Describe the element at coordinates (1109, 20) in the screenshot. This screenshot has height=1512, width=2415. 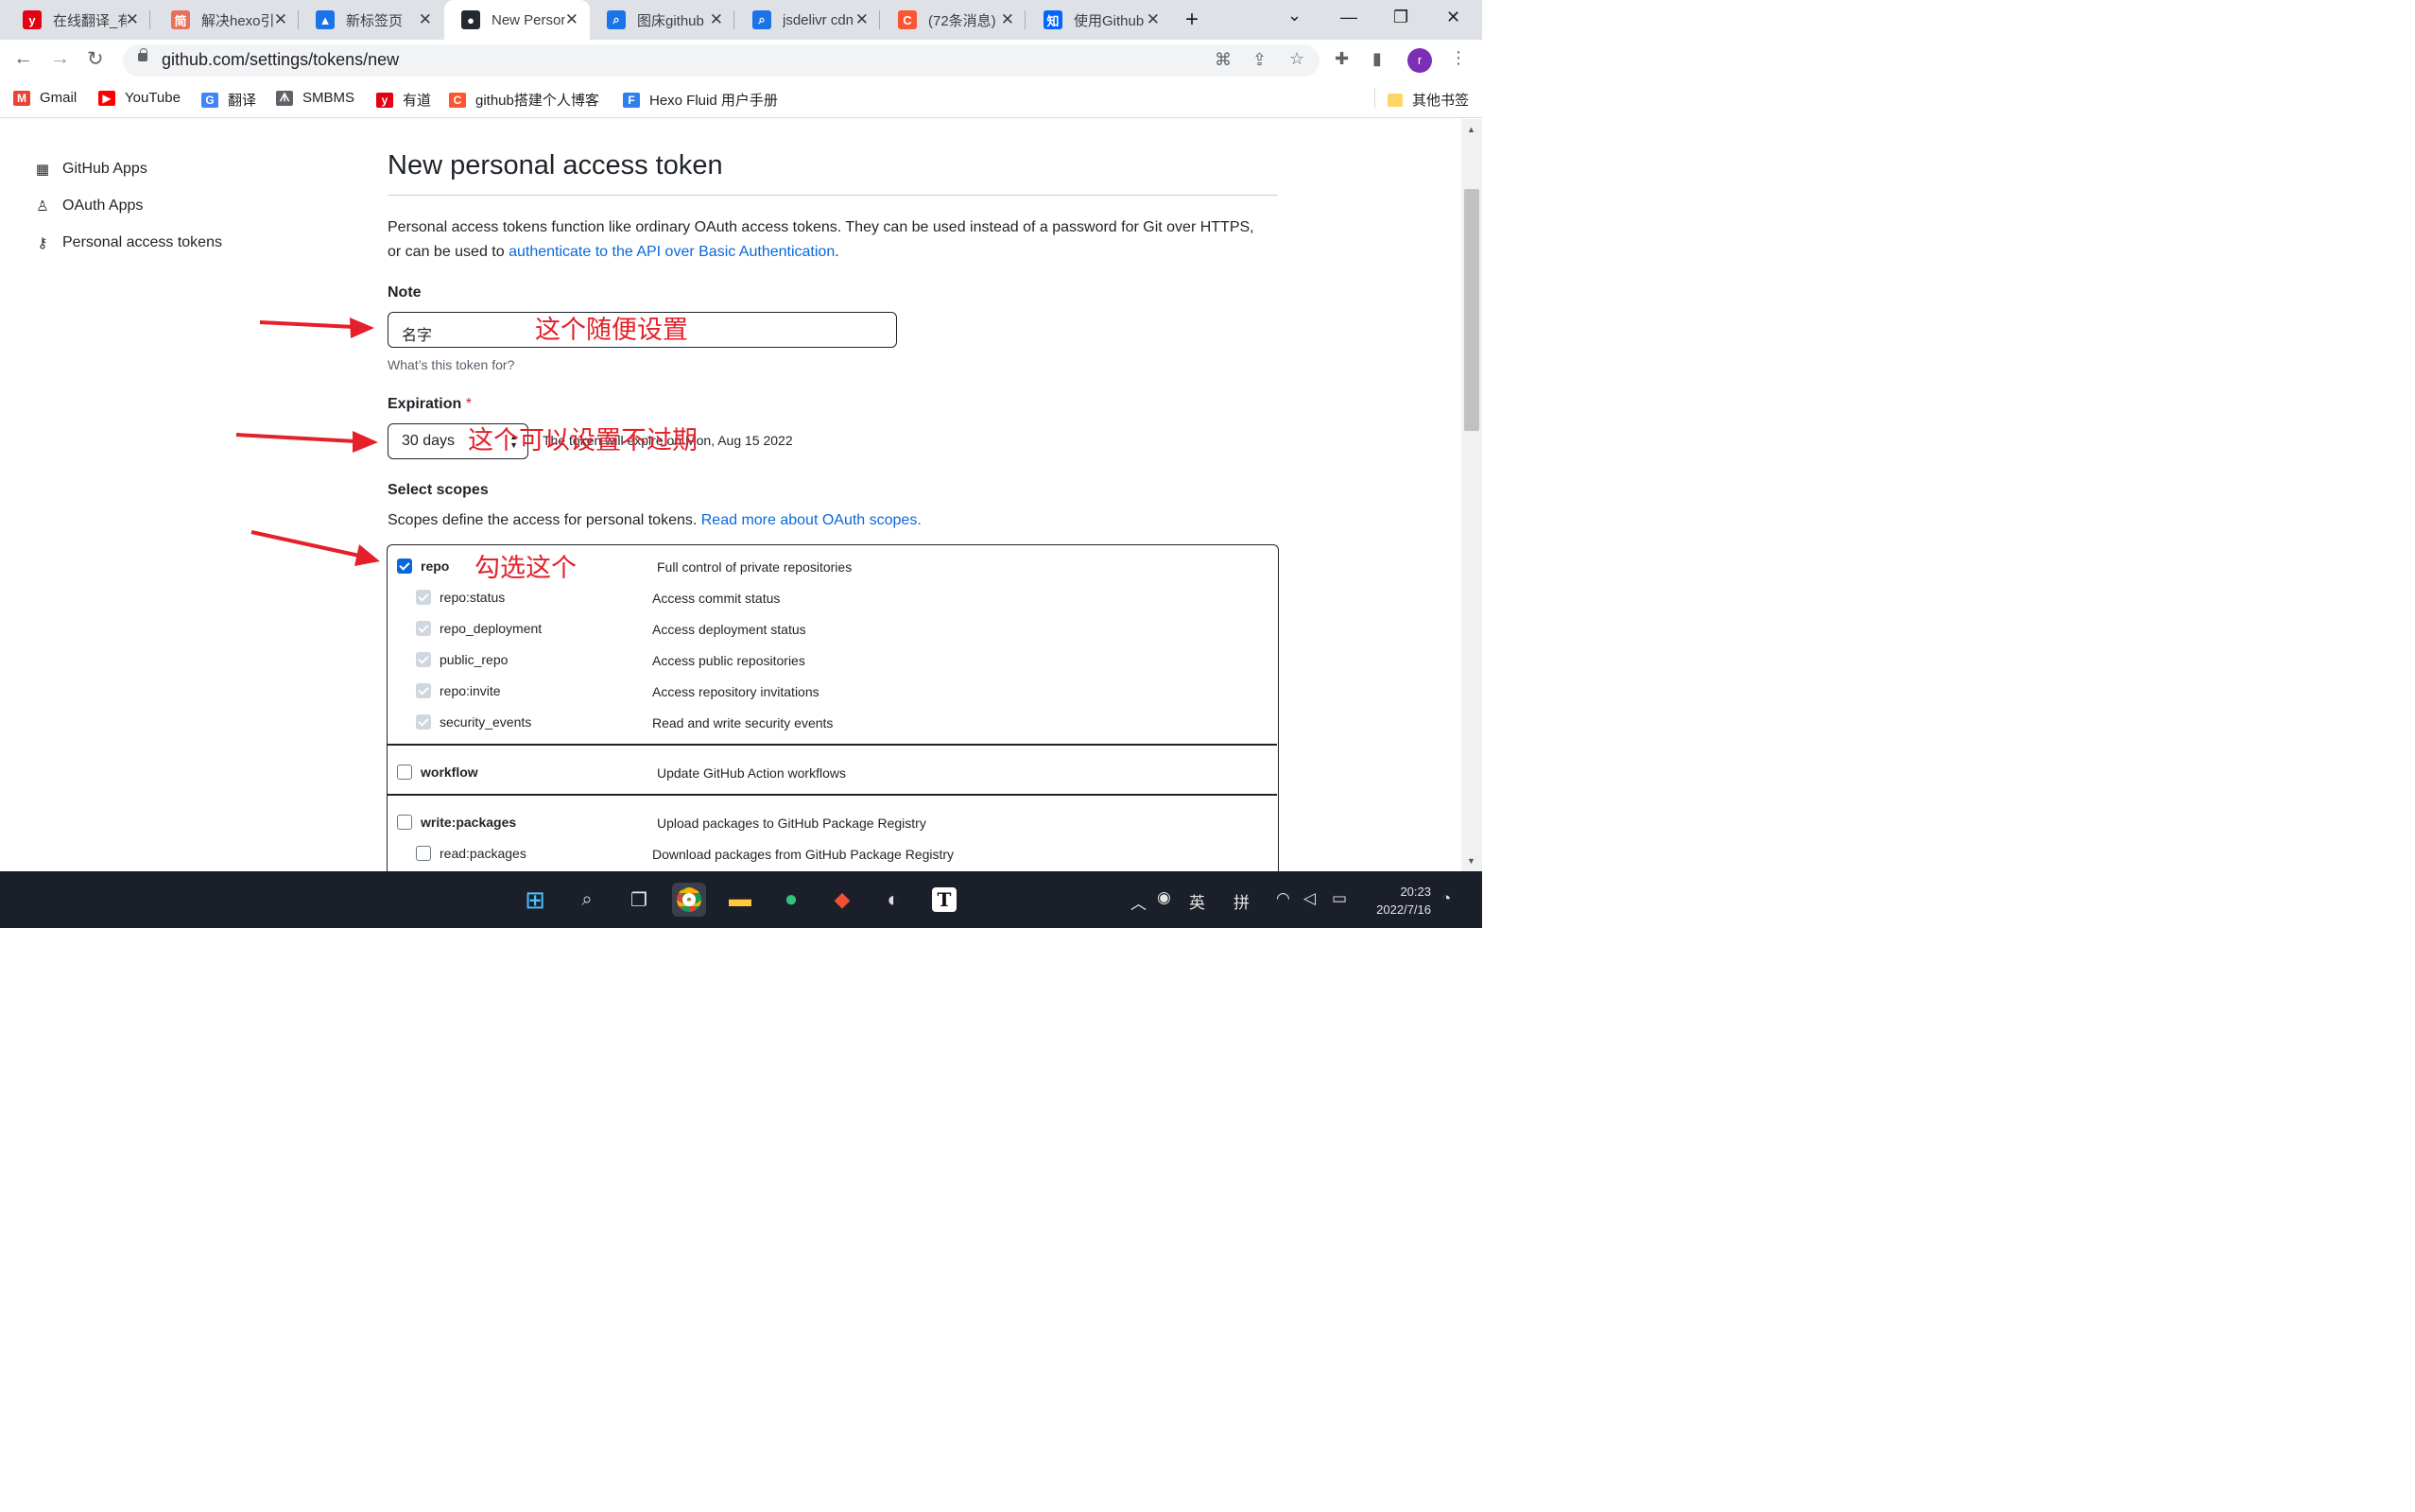
I see `tab-title: 使用Github` at that location.